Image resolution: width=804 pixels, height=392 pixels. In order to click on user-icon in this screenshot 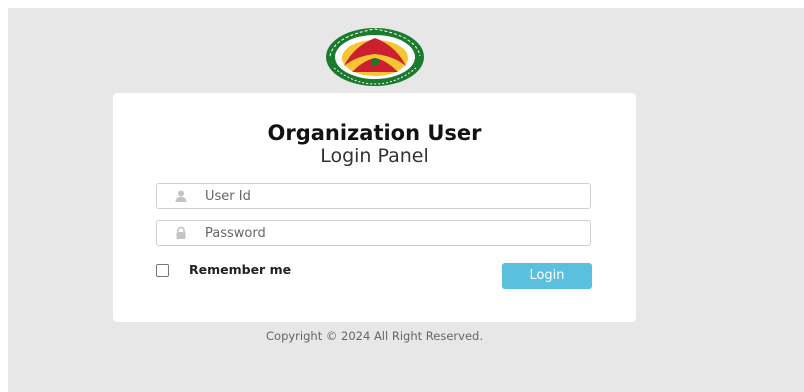, I will do `click(181, 196)`.